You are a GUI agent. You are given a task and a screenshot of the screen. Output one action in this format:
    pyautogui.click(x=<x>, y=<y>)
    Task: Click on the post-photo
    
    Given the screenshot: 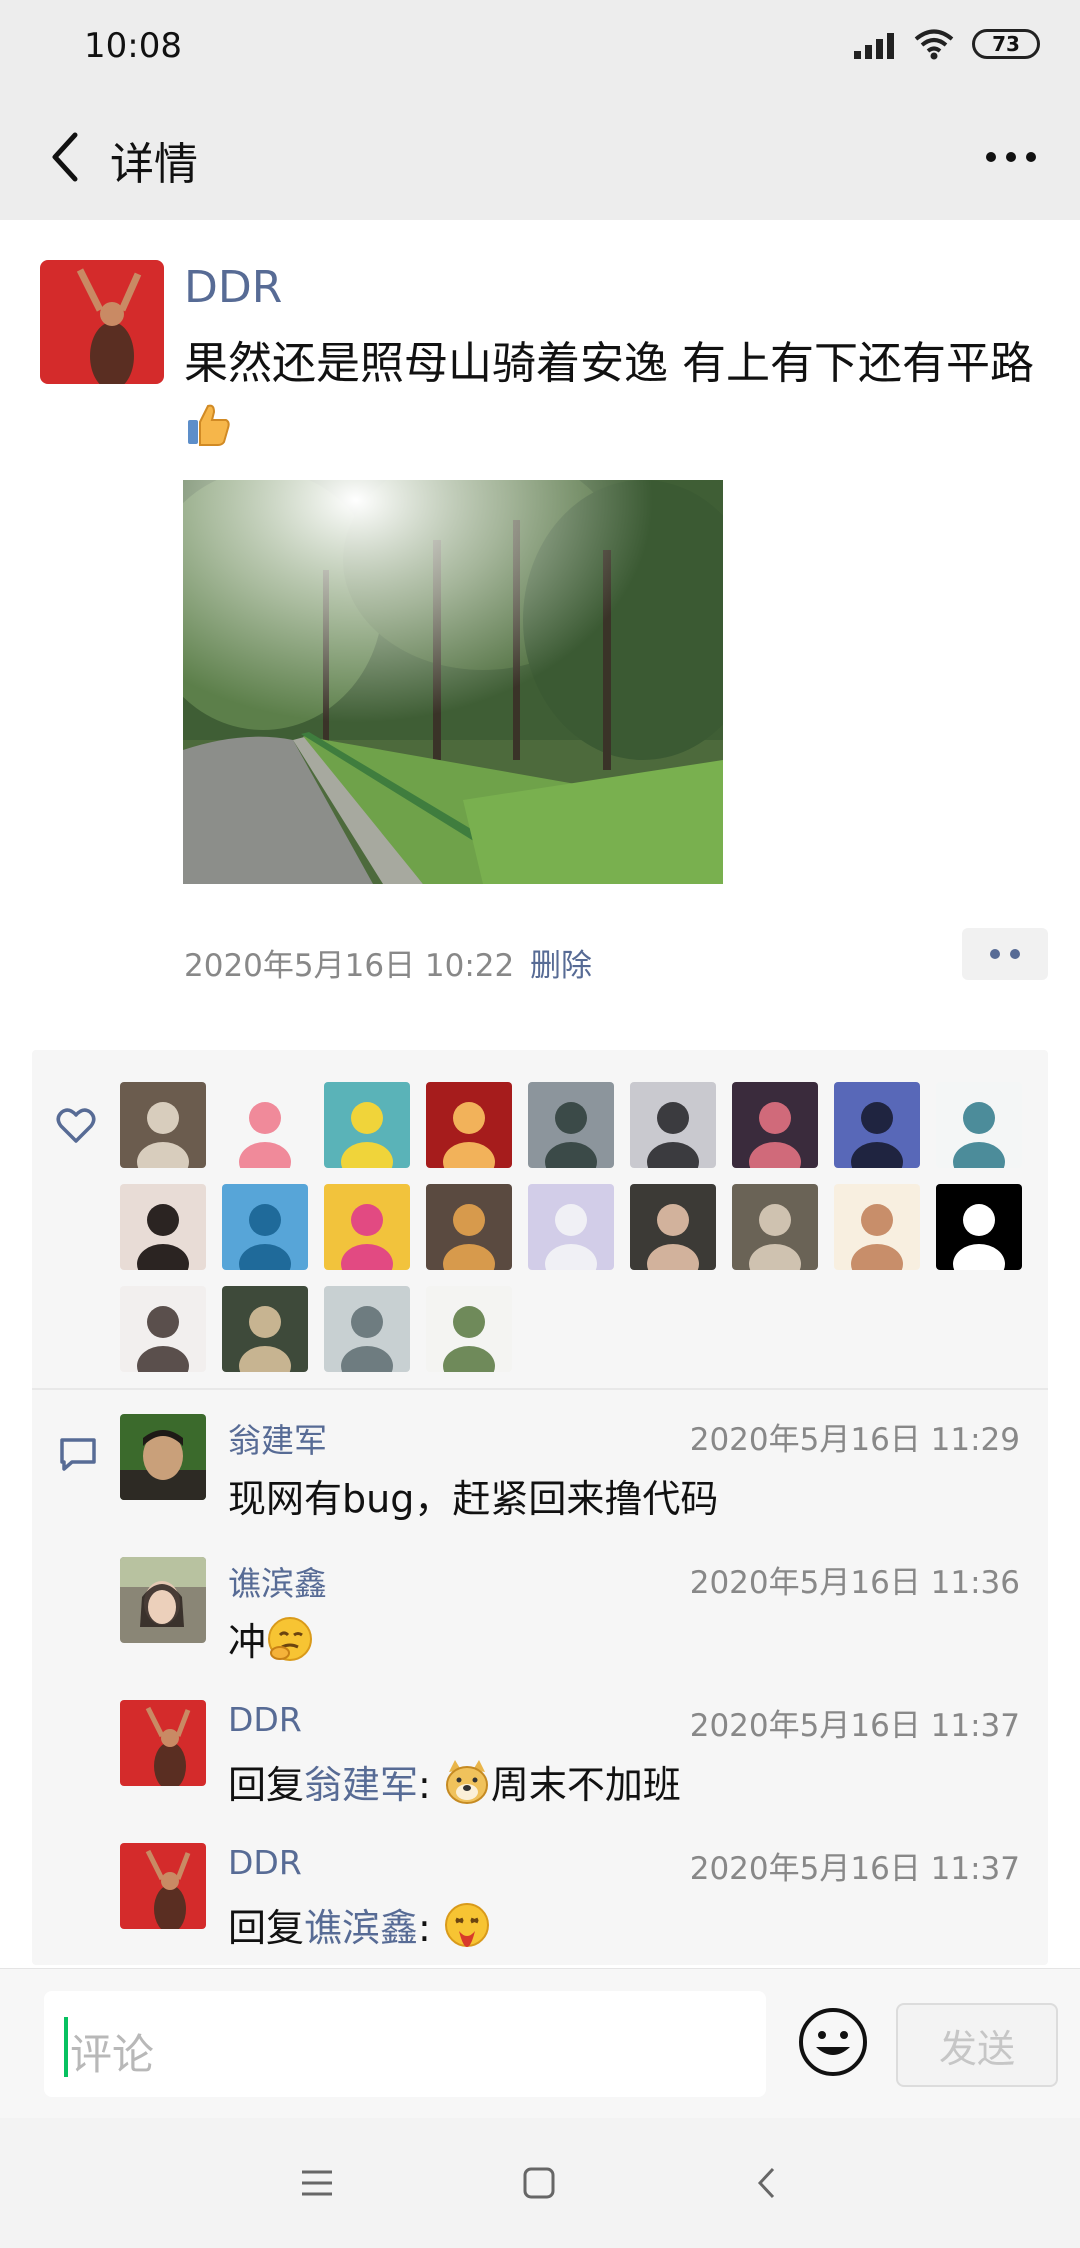 What is the action you would take?
    pyautogui.click(x=453, y=682)
    